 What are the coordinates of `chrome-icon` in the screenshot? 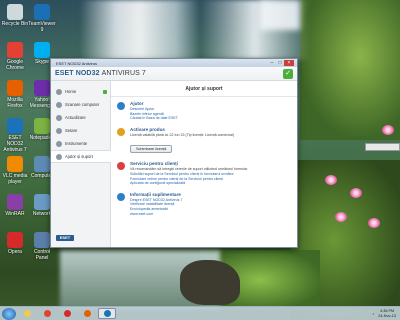 It's located at (47, 313).